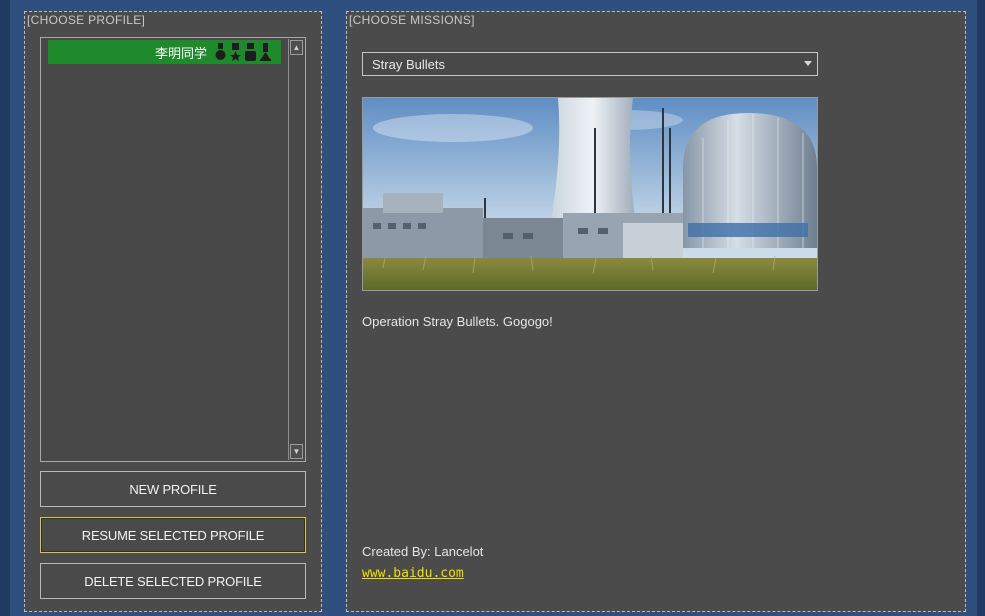  Describe the element at coordinates (86, 20) in the screenshot. I see `choose-profile-title: [CHOOSE PROFILE]` at that location.